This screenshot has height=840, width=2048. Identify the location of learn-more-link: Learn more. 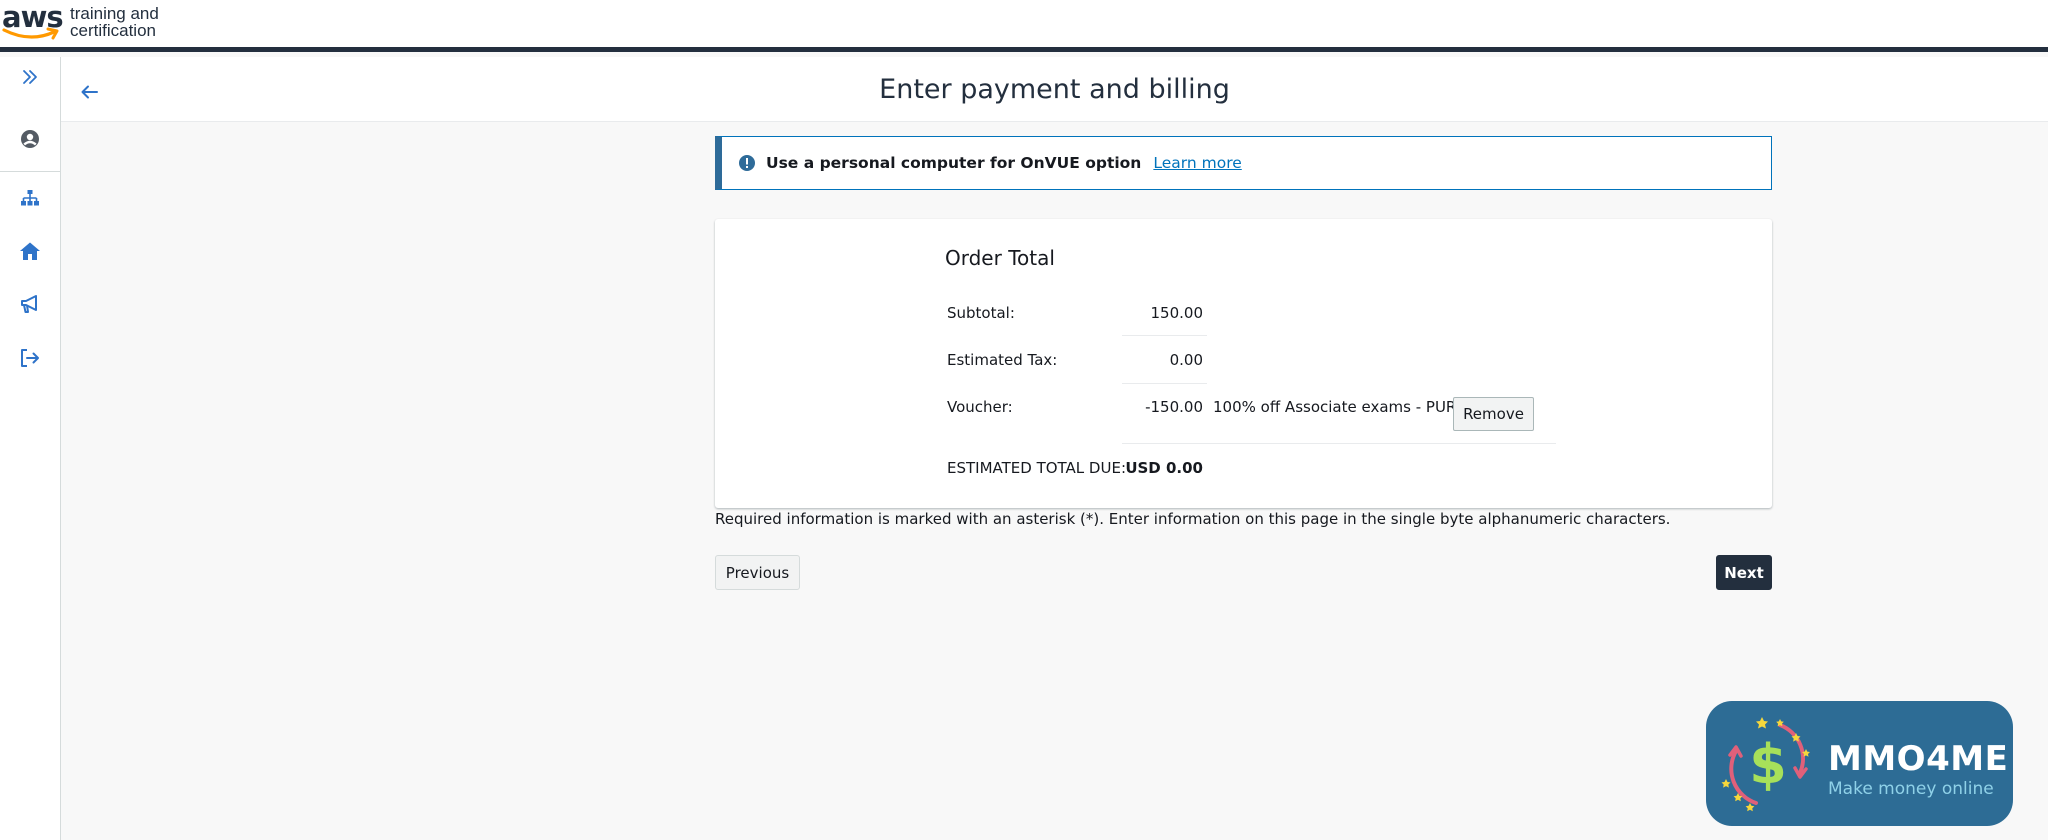
(1197, 163).